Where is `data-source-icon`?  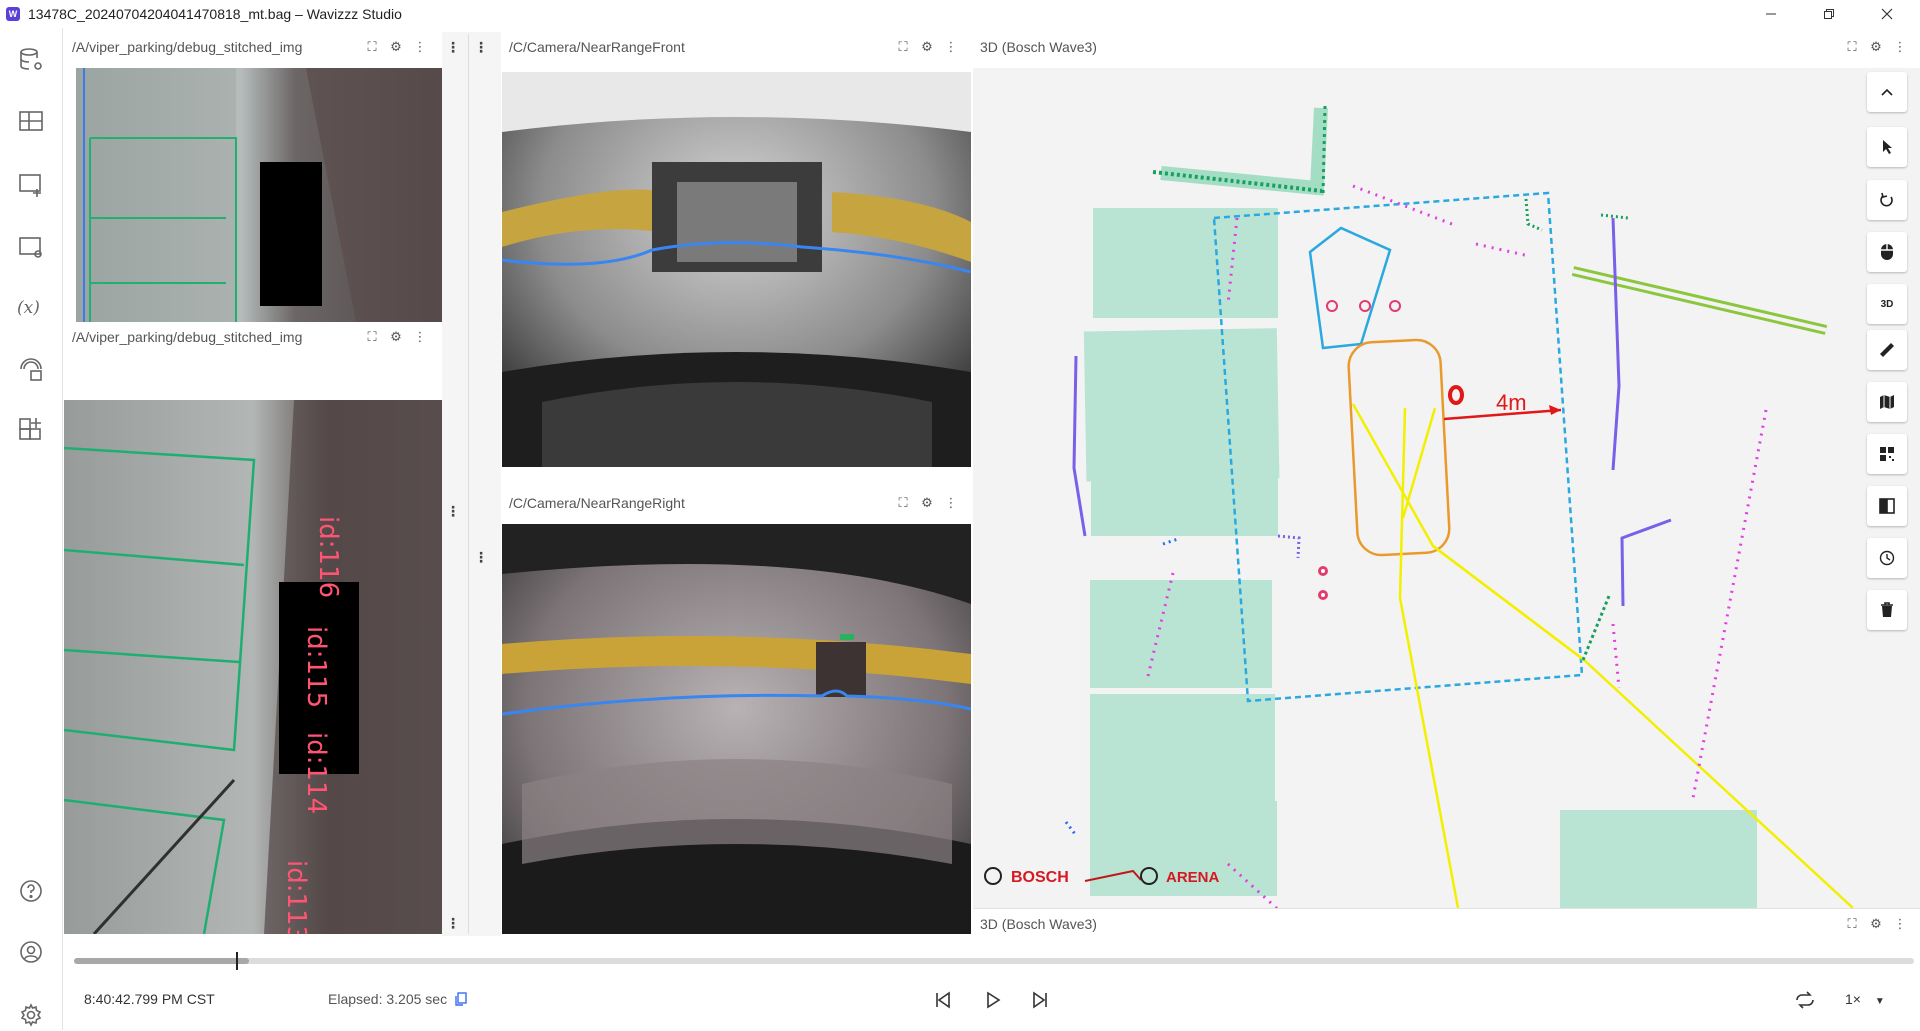
data-source-icon is located at coordinates (31, 60).